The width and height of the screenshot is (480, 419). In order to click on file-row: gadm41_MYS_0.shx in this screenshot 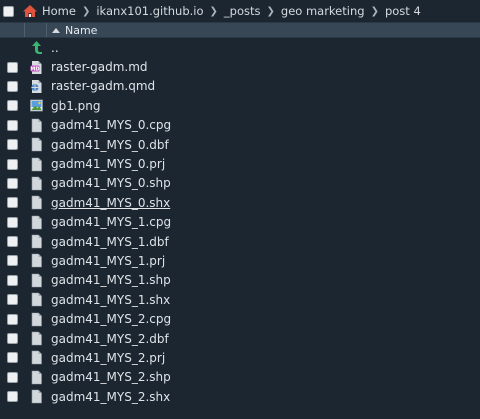, I will do `click(240, 202)`.